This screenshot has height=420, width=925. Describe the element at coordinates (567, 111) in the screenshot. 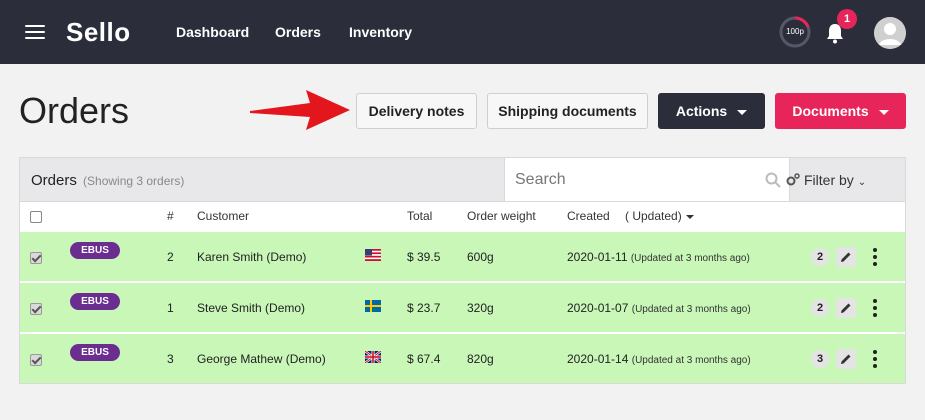

I see `shipping-documents-button: Shipping documents` at that location.